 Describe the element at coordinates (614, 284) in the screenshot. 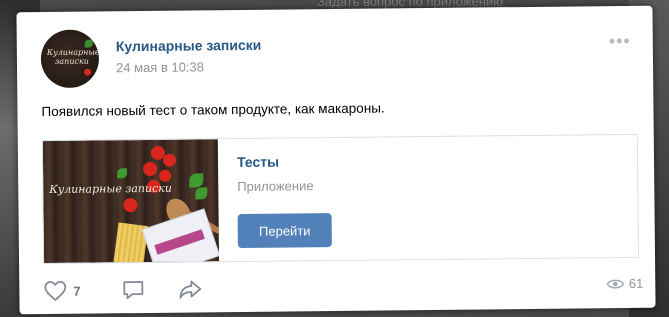

I see `eye-icon` at that location.